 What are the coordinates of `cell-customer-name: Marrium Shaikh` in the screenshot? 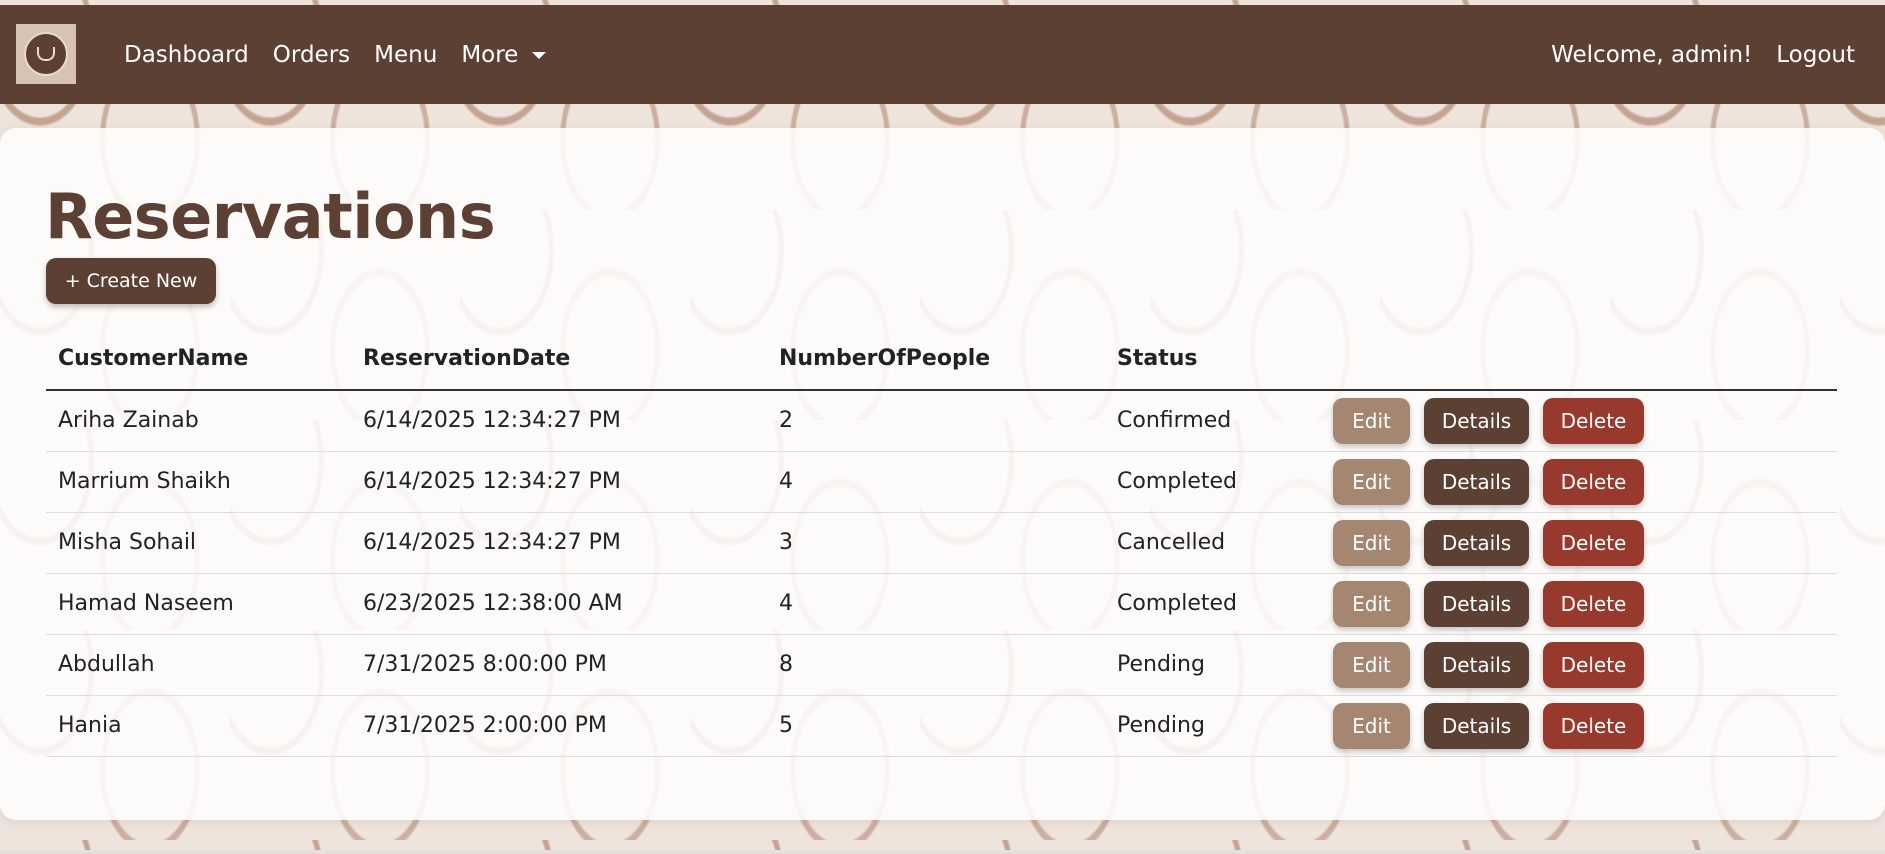 It's located at (198, 482).